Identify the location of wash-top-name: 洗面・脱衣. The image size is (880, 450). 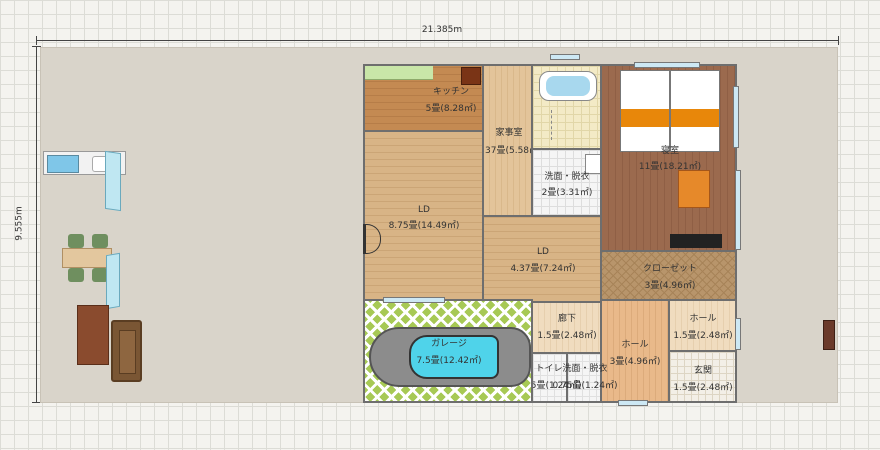
(567, 177).